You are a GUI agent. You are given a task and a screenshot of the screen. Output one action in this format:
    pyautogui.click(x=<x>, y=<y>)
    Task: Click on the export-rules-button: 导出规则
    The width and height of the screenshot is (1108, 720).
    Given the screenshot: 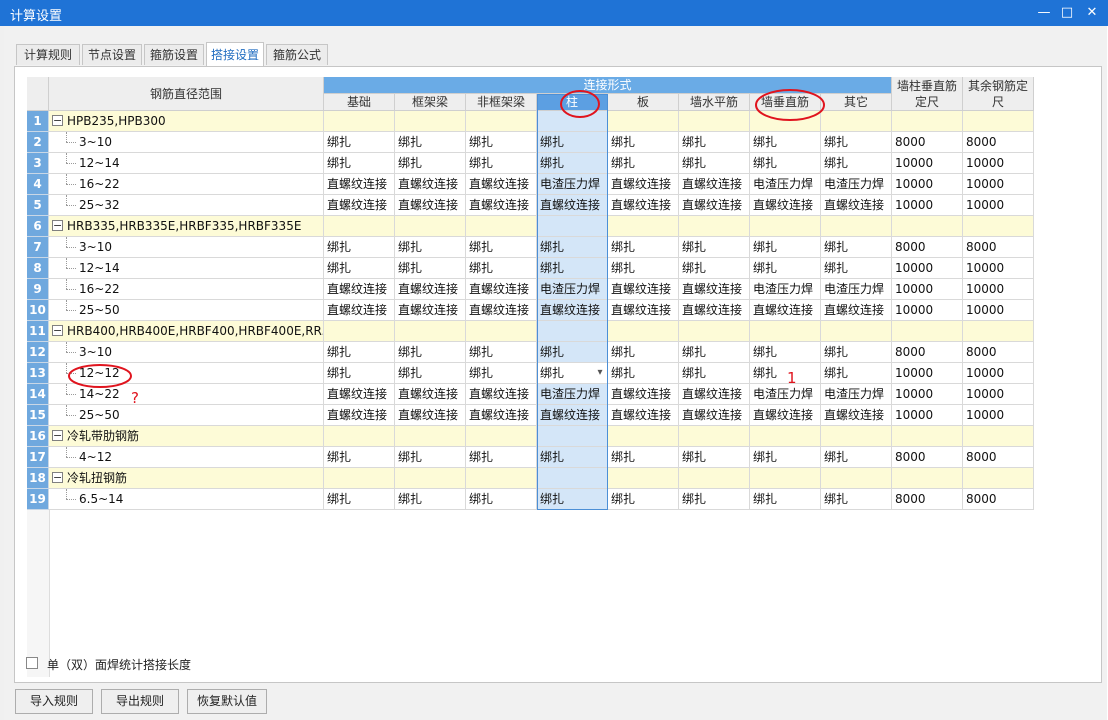 What is the action you would take?
    pyautogui.click(x=140, y=701)
    